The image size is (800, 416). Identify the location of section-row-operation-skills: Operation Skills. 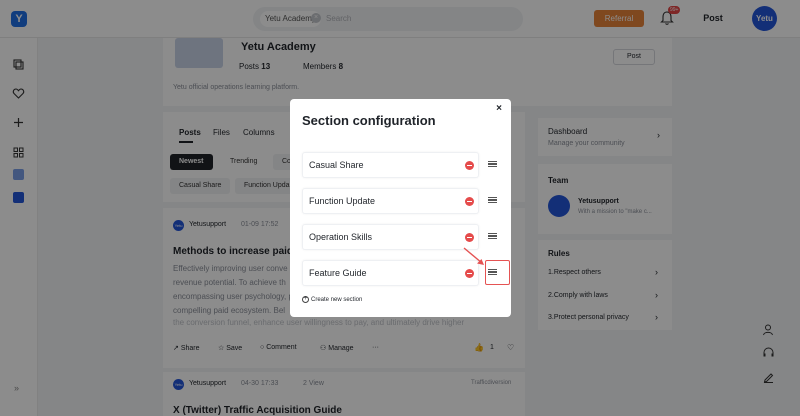
(390, 237).